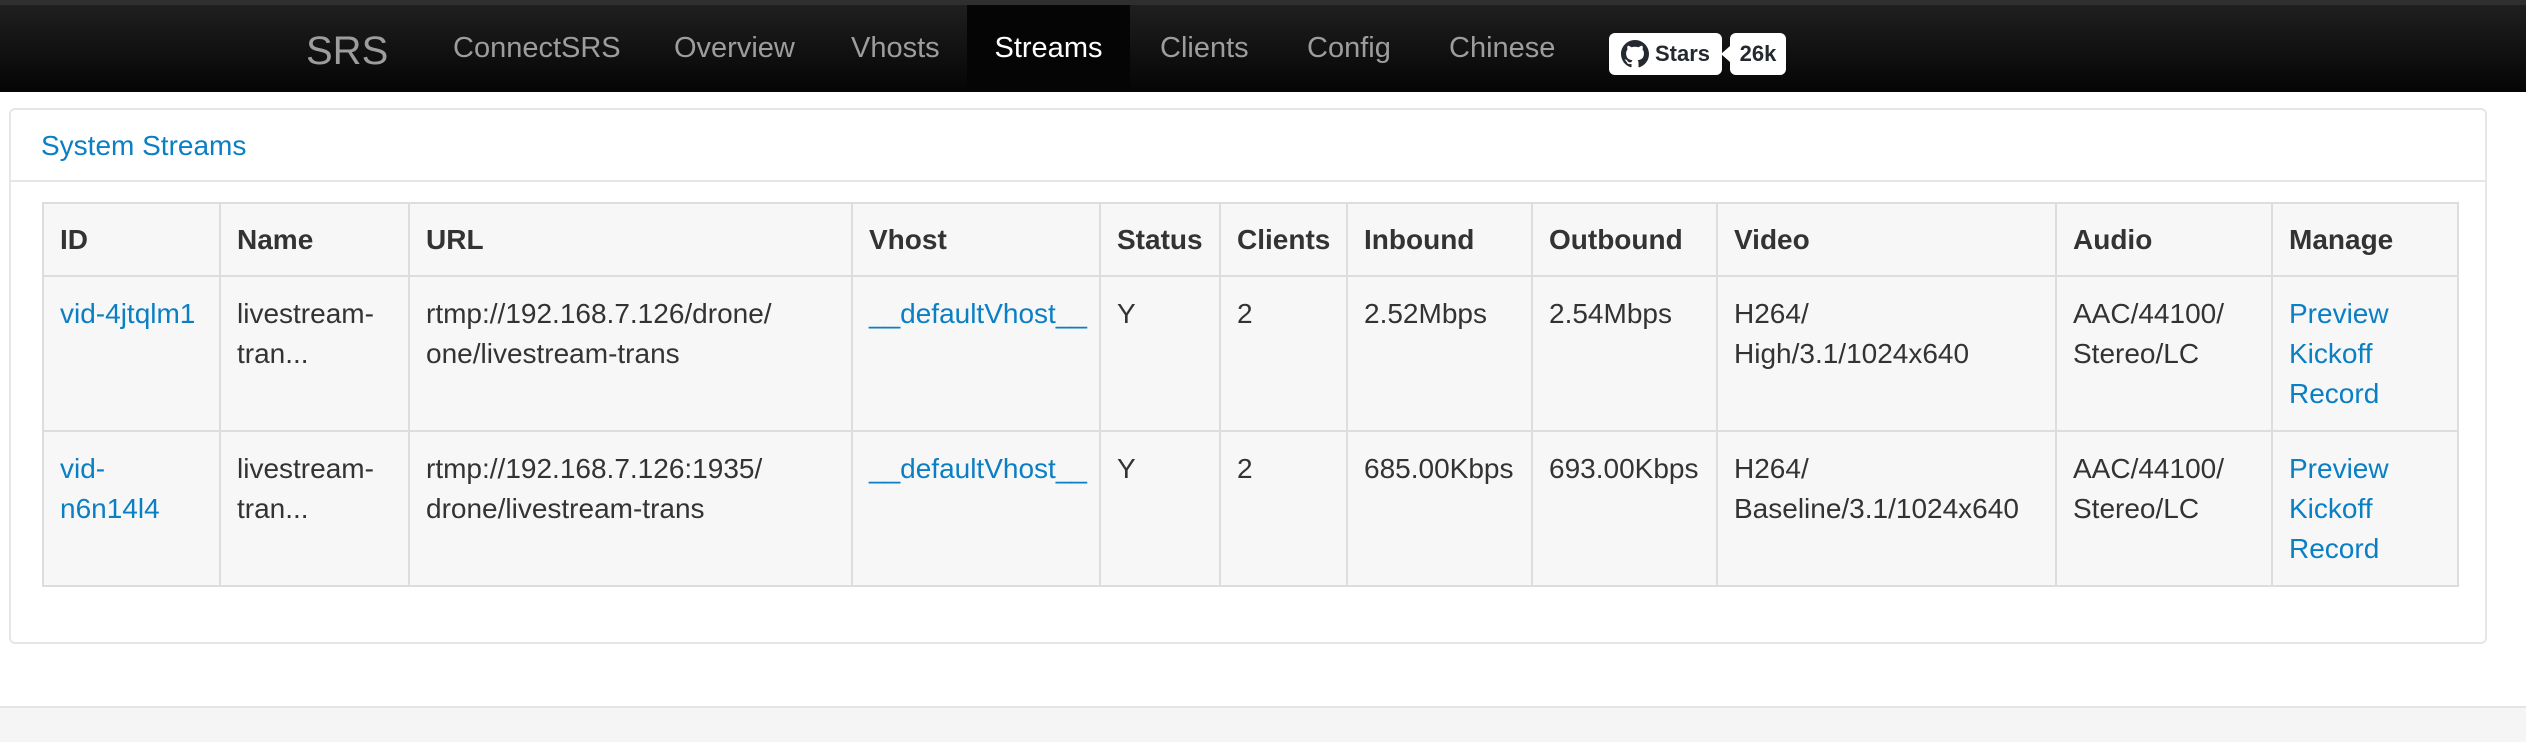  I want to click on github-icon, so click(1635, 54).